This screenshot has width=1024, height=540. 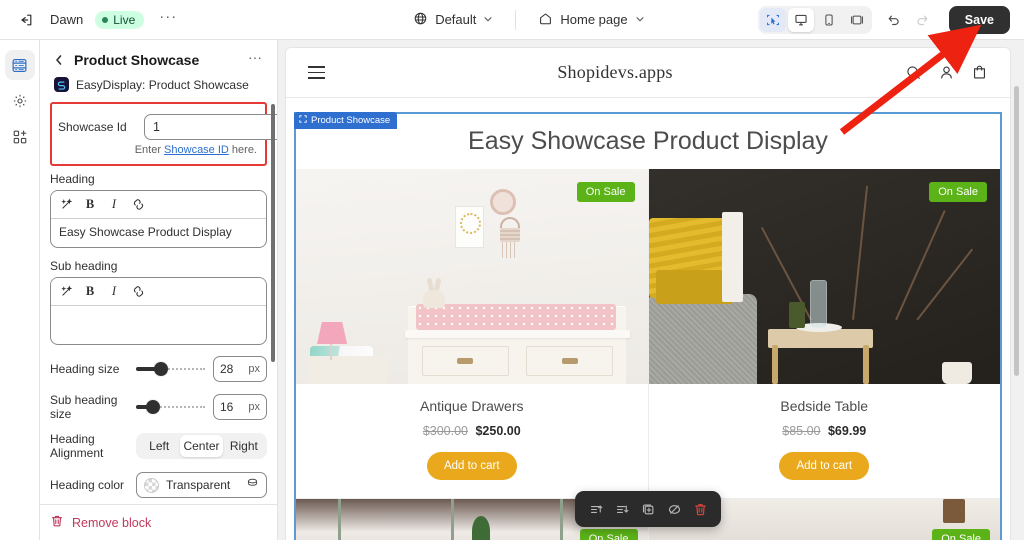 I want to click on heading-alignment-label: Heading Alignment, so click(x=77, y=446).